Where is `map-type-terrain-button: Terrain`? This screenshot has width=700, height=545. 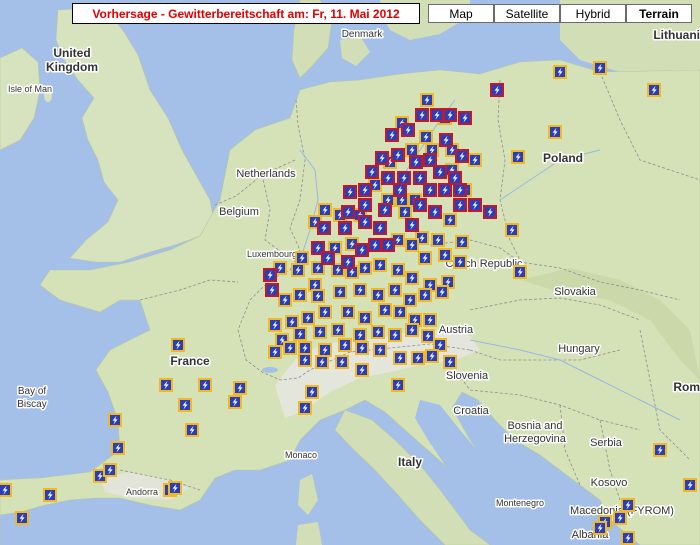 map-type-terrain-button: Terrain is located at coordinates (659, 13).